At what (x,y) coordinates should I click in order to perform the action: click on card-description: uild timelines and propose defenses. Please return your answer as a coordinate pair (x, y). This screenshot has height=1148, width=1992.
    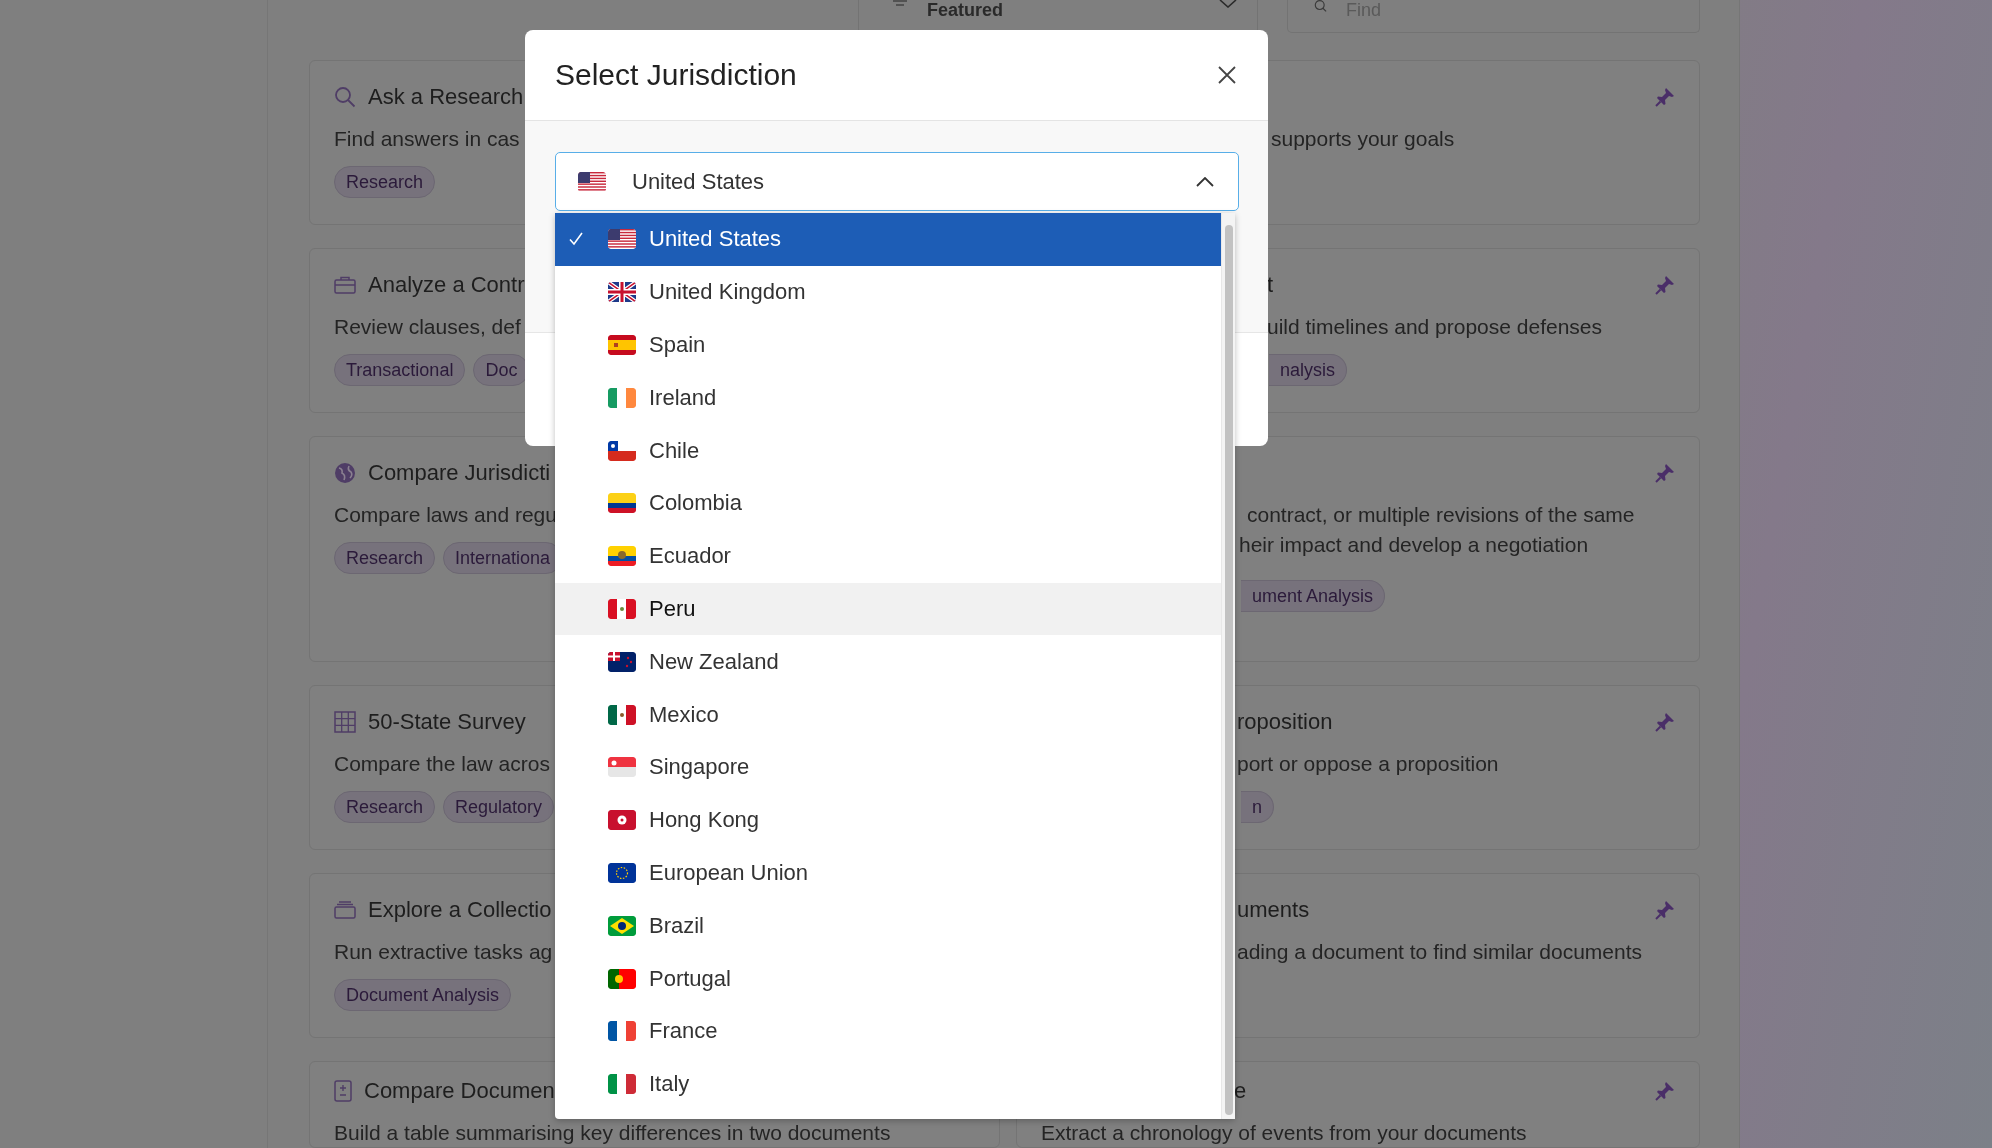
    Looking at the image, I should click on (1435, 327).